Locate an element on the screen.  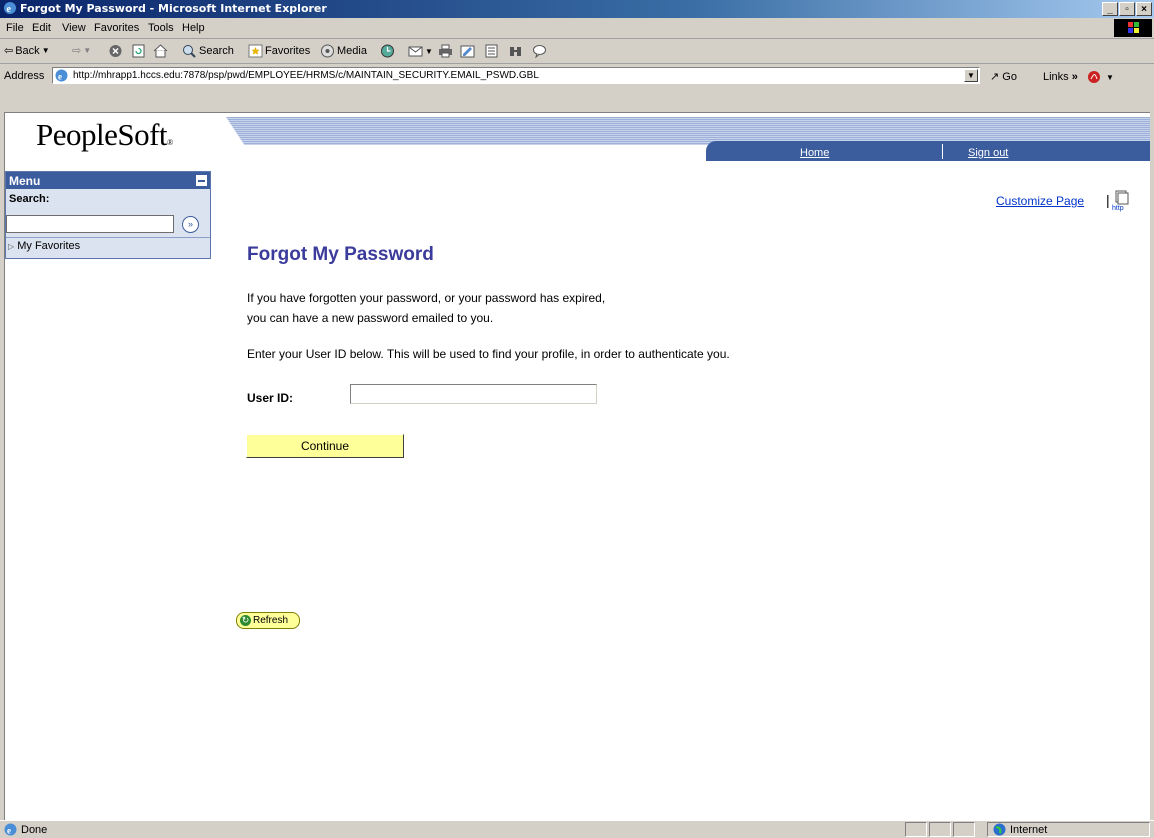
go-button: ↗ Go is located at coordinates (1003, 76).